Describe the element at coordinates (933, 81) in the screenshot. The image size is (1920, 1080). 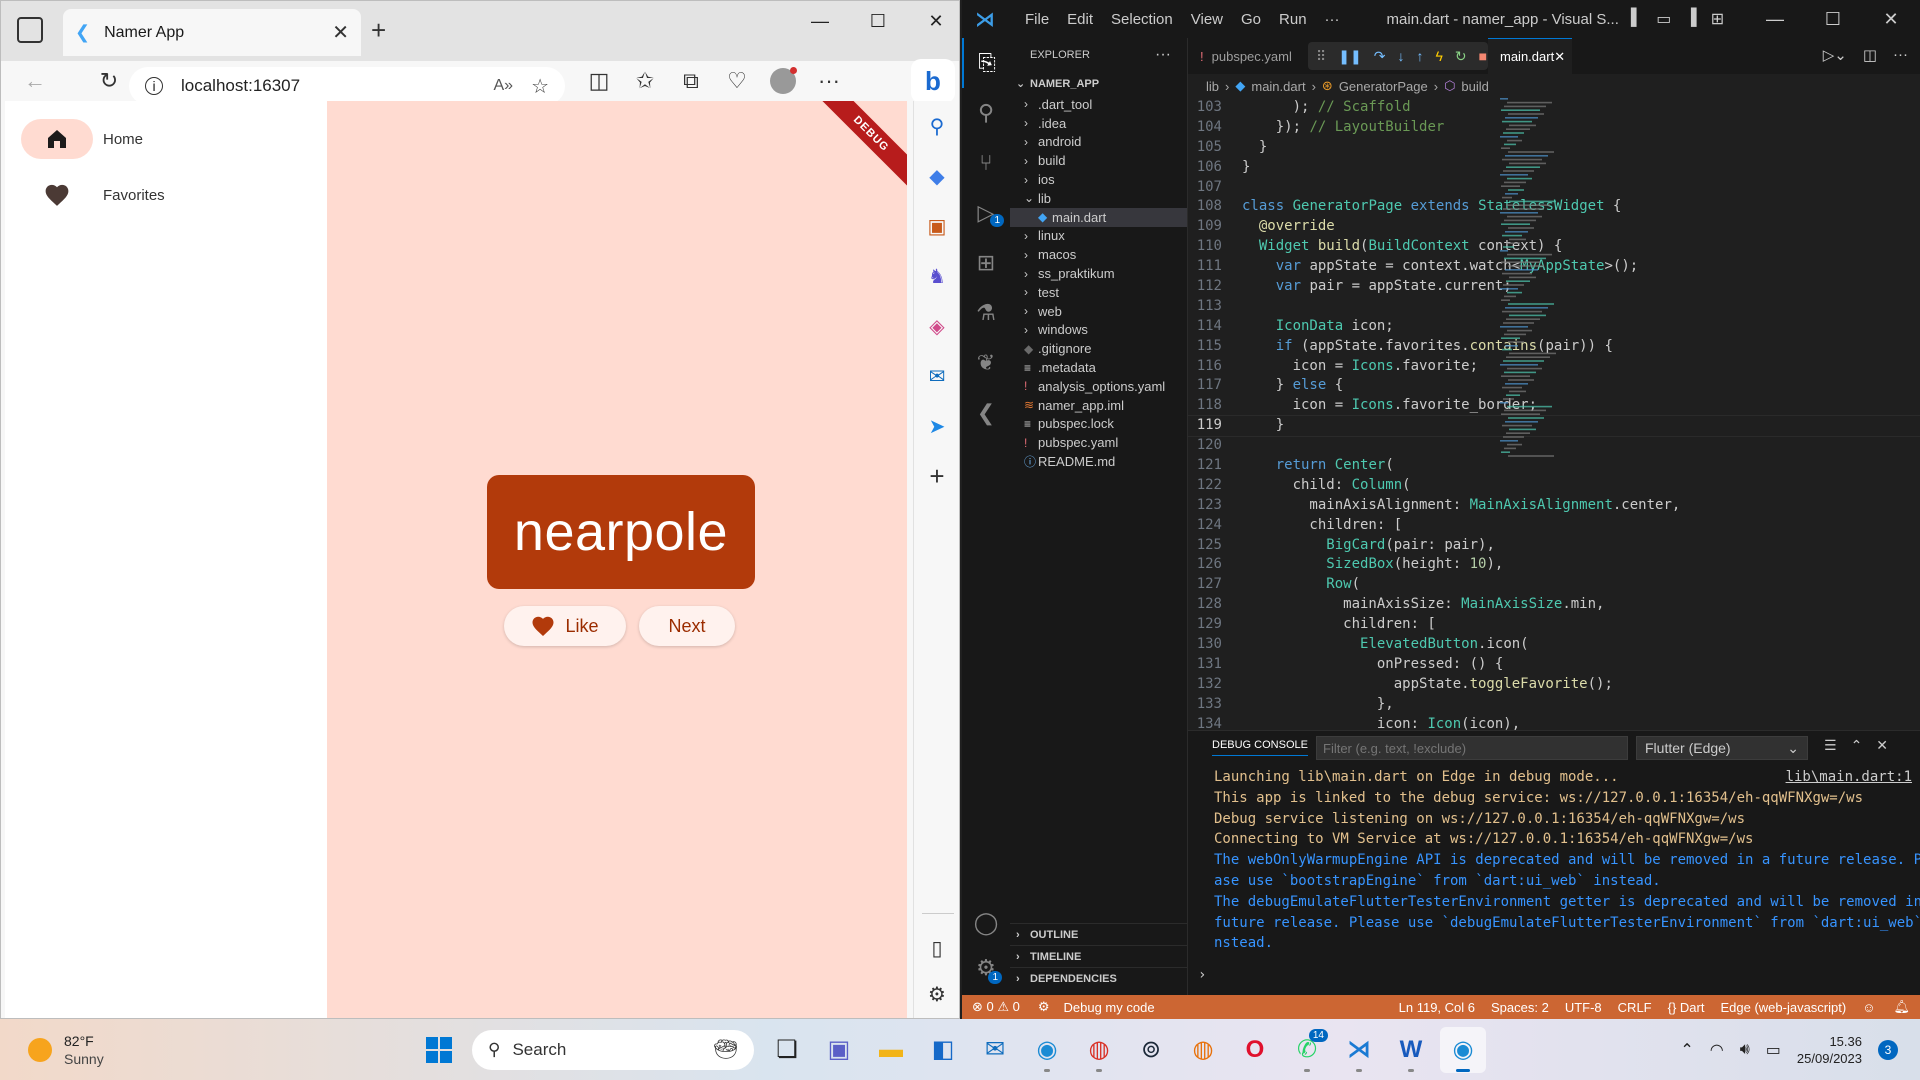
I see `bing-icon: b` at that location.